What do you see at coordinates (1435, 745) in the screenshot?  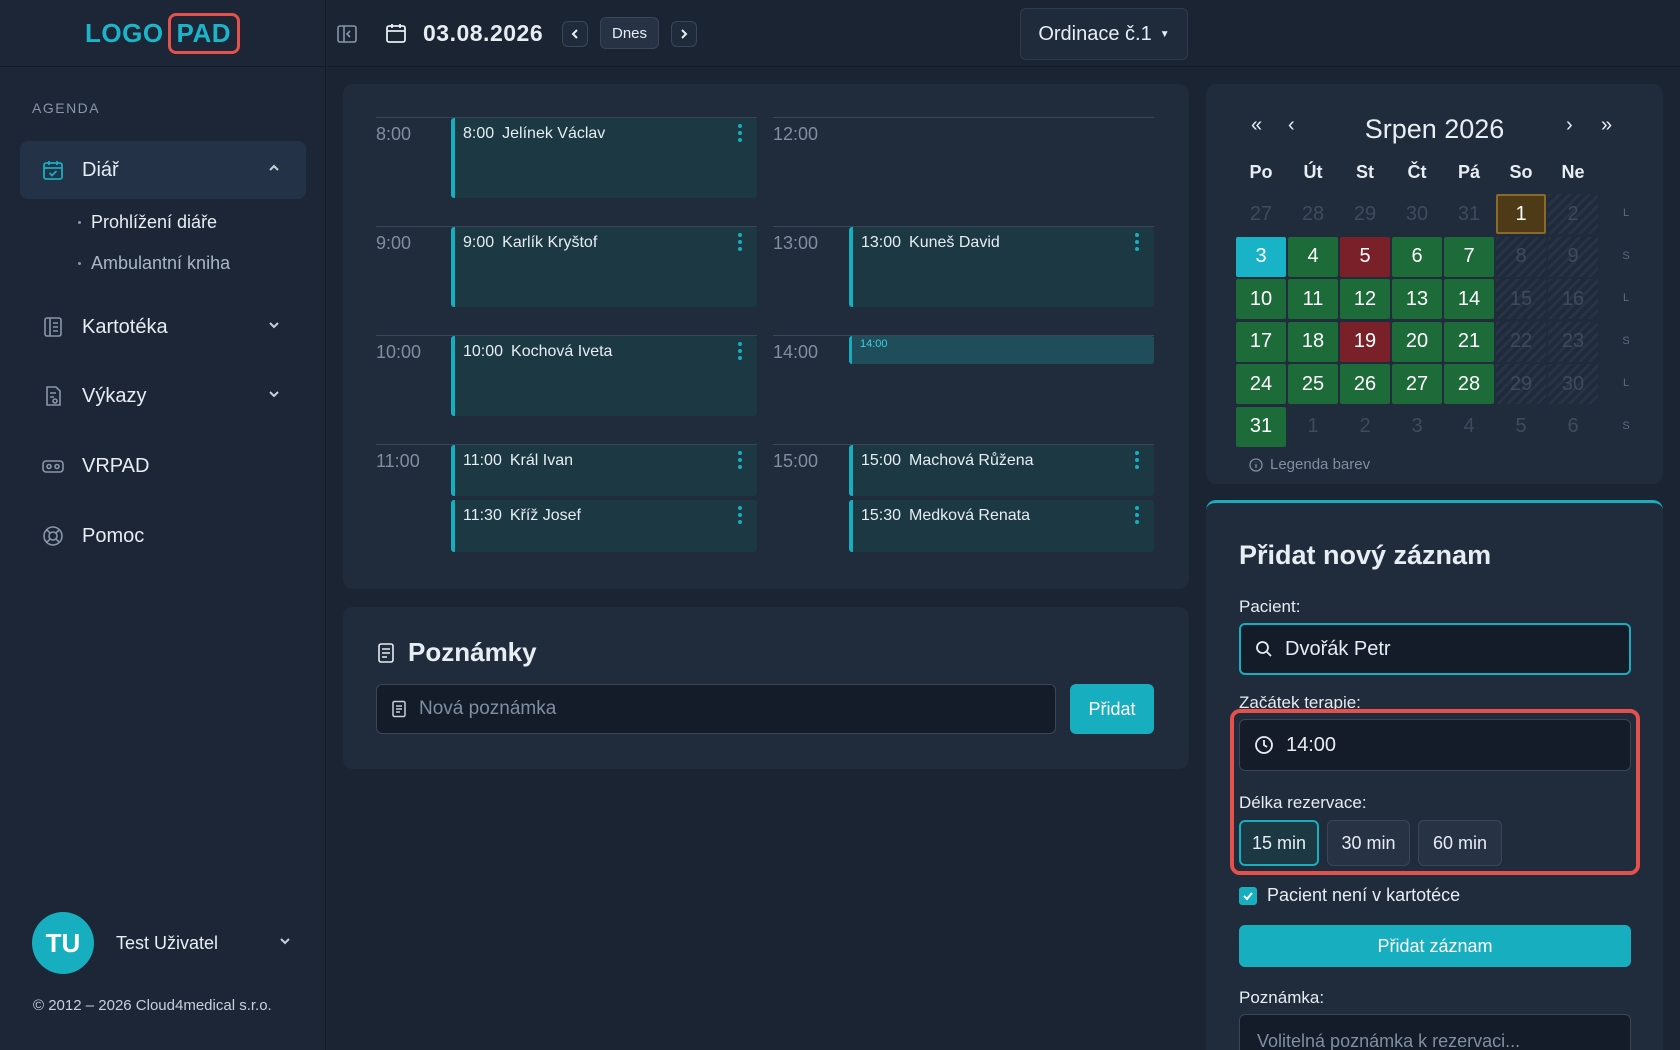 I see `start-time-input: 14:00` at bounding box center [1435, 745].